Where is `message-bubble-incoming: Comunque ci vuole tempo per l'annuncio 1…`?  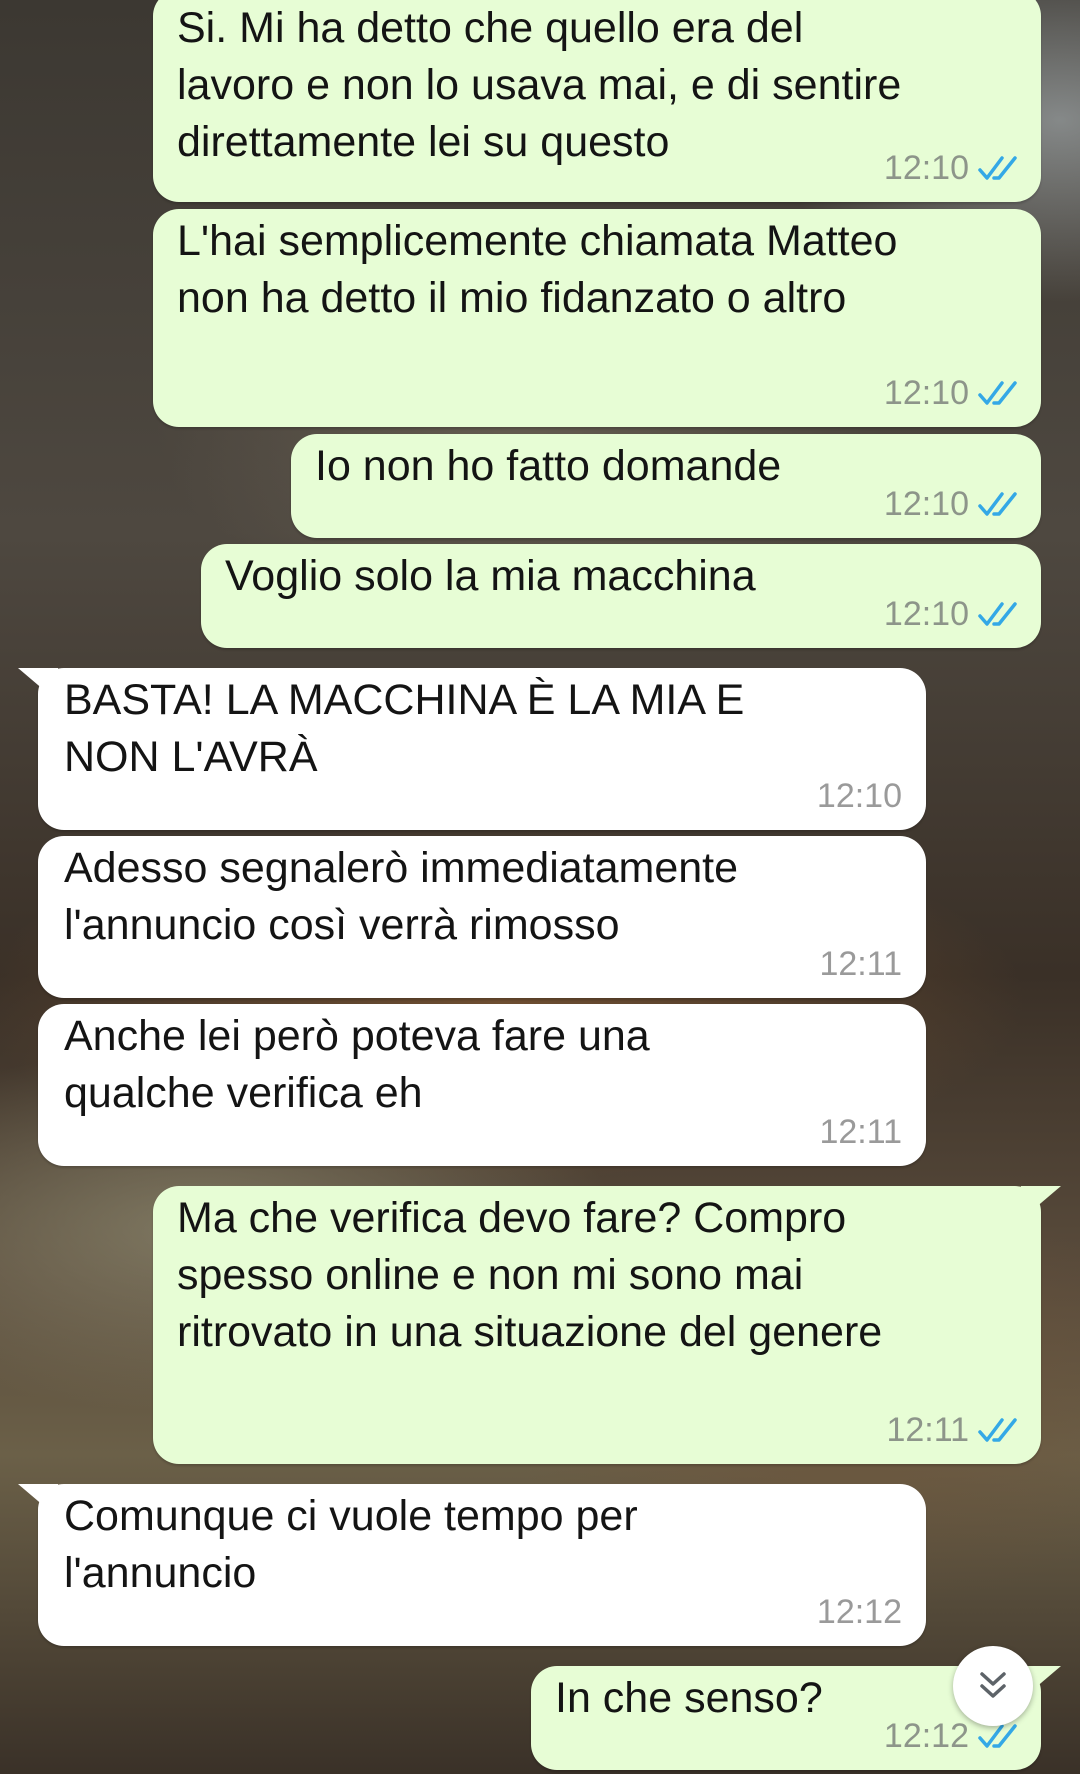
message-bubble-incoming: Comunque ci vuole tempo per l'annuncio 1… is located at coordinates (472, 1565).